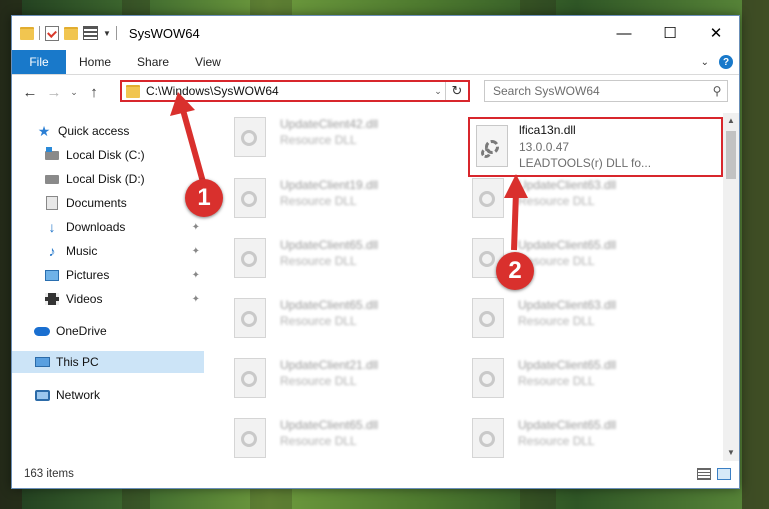  I want to click on file-version: 13.0.0.47, so click(544, 147).